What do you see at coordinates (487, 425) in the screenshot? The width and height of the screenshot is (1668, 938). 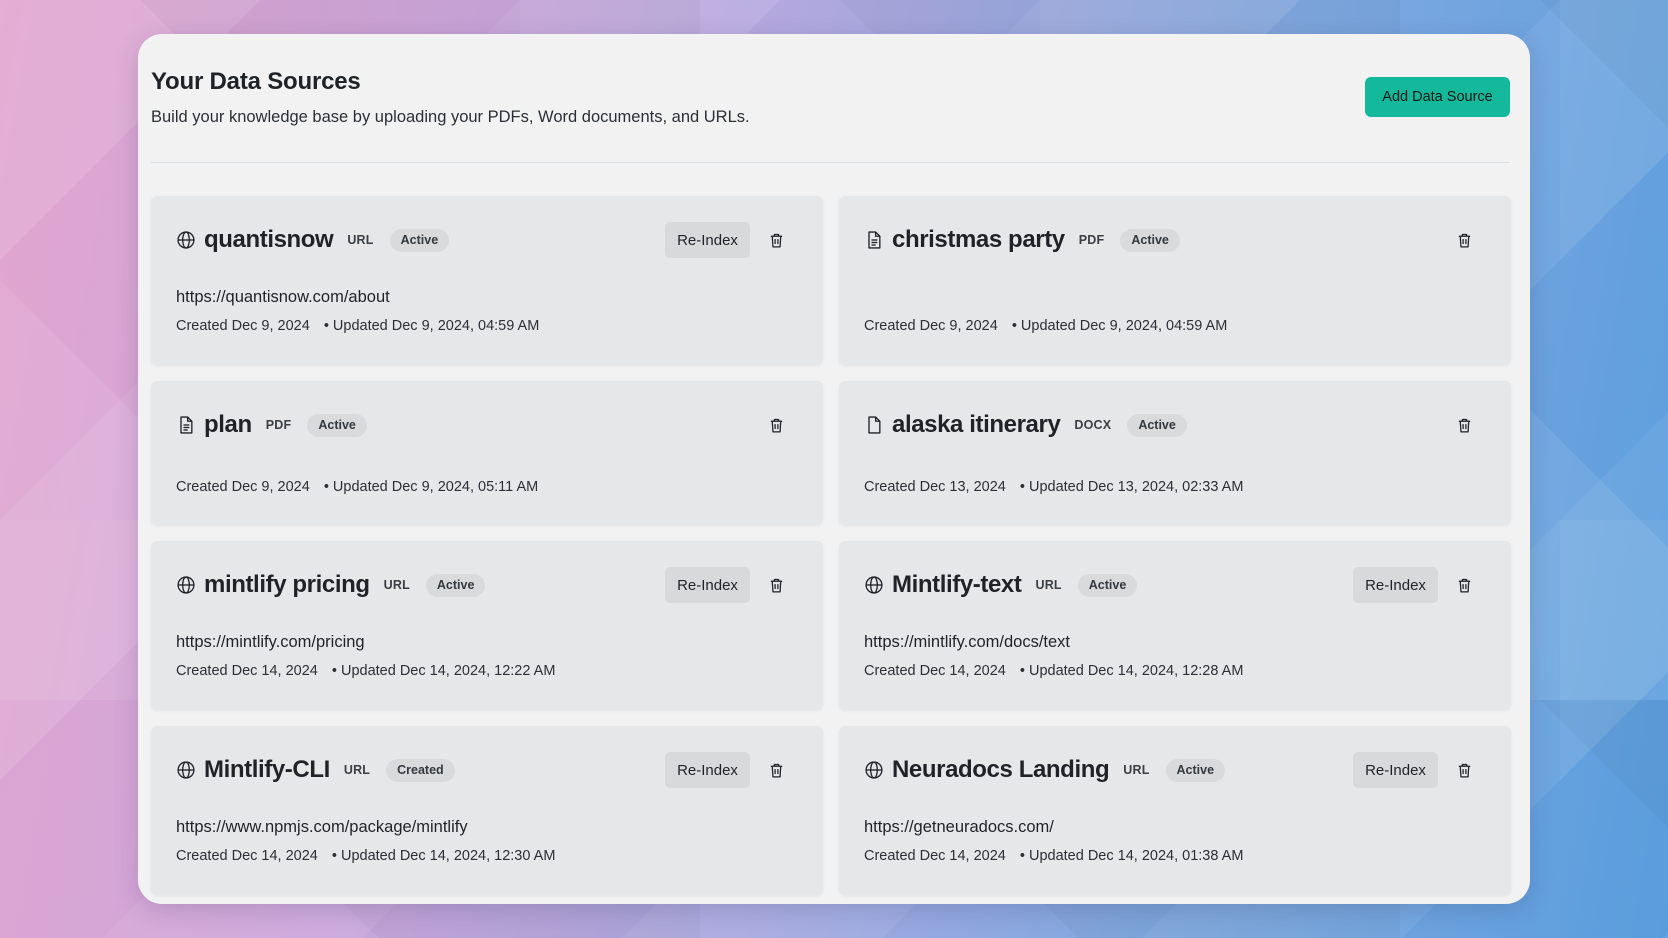 I see `card-header: plan PDF Active` at bounding box center [487, 425].